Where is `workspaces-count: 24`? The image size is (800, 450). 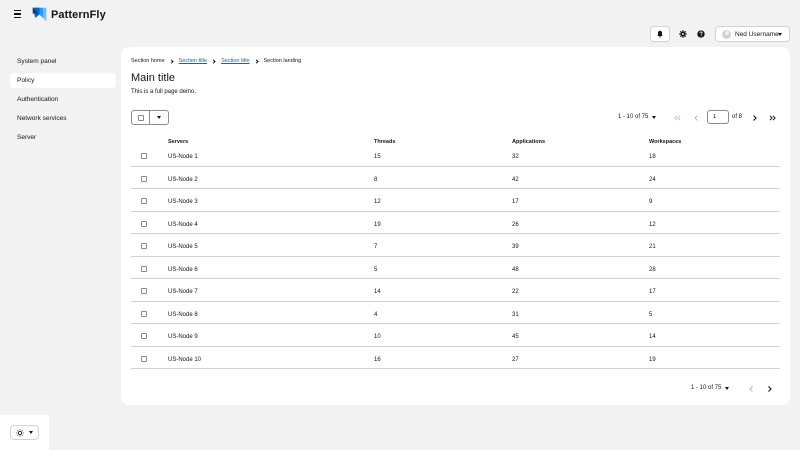
workspaces-count: 24 is located at coordinates (652, 179).